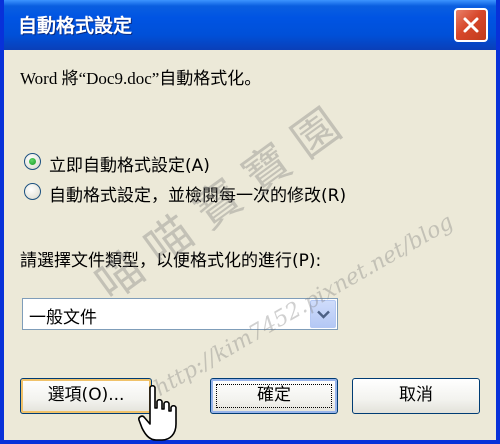 Image resolution: width=500 pixels, height=444 pixels. Describe the element at coordinates (129, 166) in the screenshot. I see `radio-label-now: 立即自動格式設定(A)` at that location.